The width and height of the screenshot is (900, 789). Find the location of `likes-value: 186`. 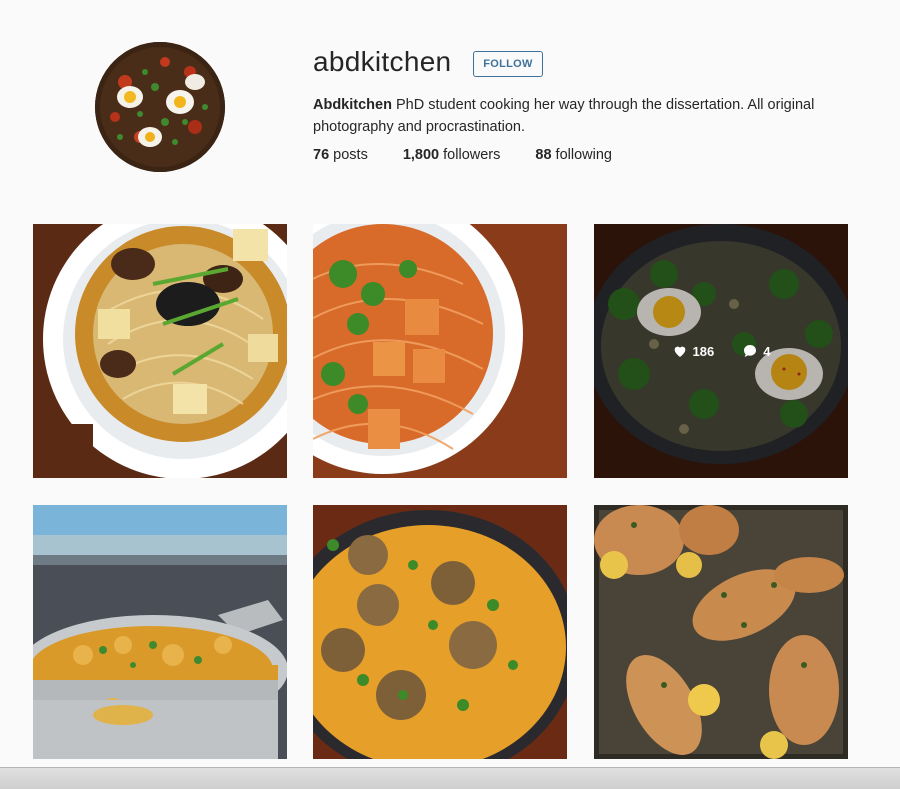

likes-value: 186 is located at coordinates (703, 351).